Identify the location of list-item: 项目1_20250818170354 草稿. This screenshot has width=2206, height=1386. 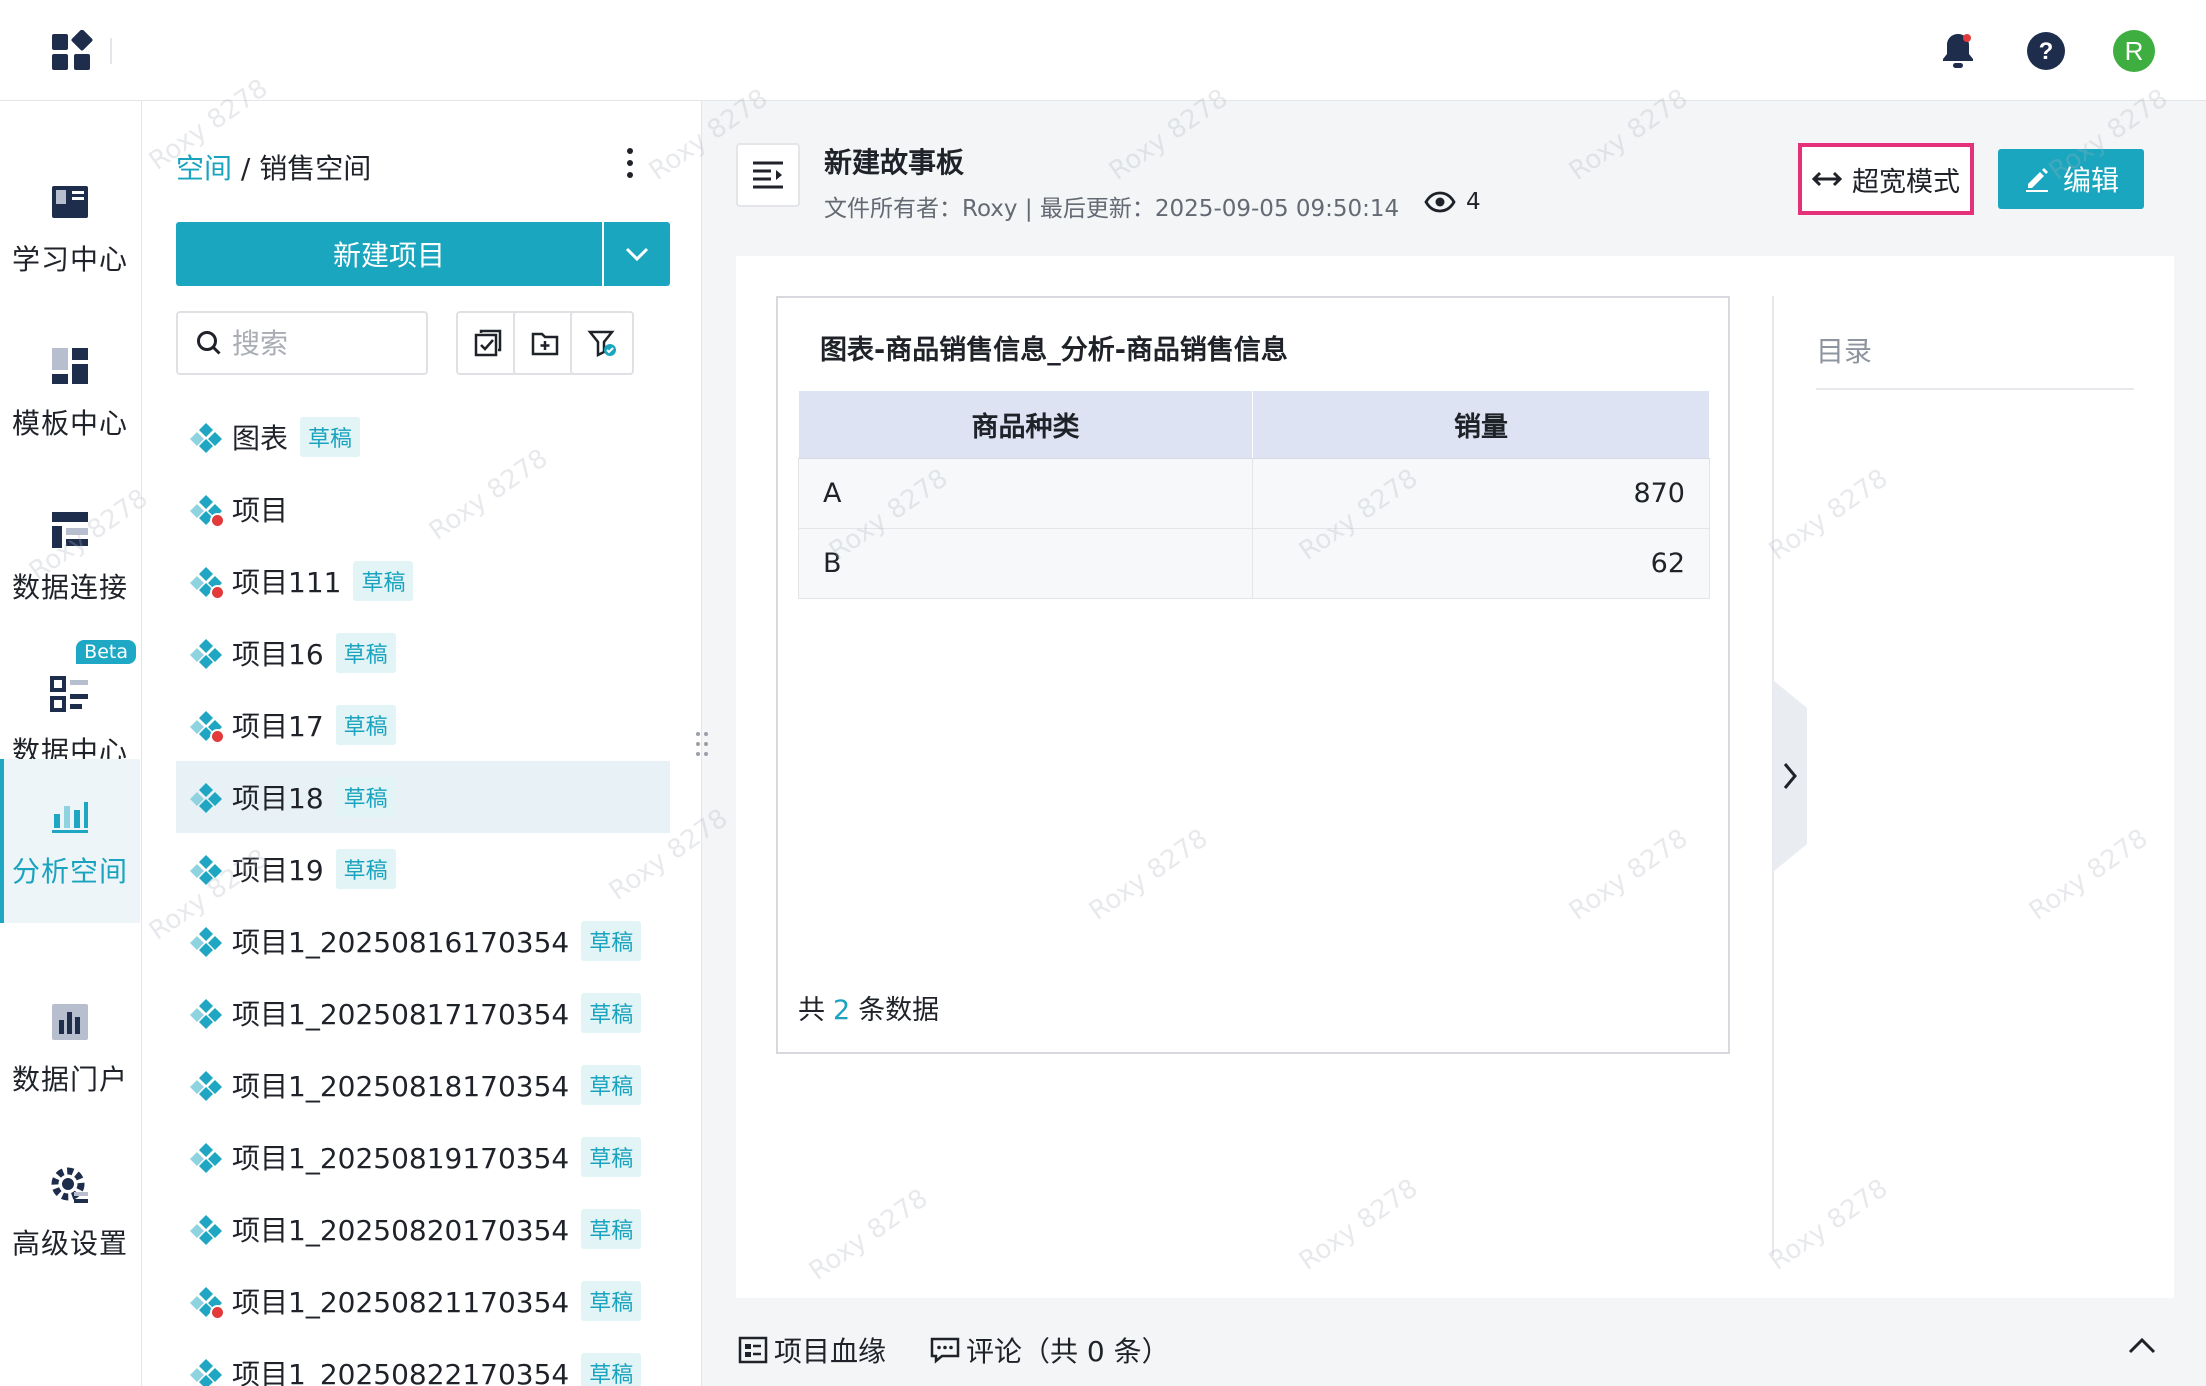
(423, 1085).